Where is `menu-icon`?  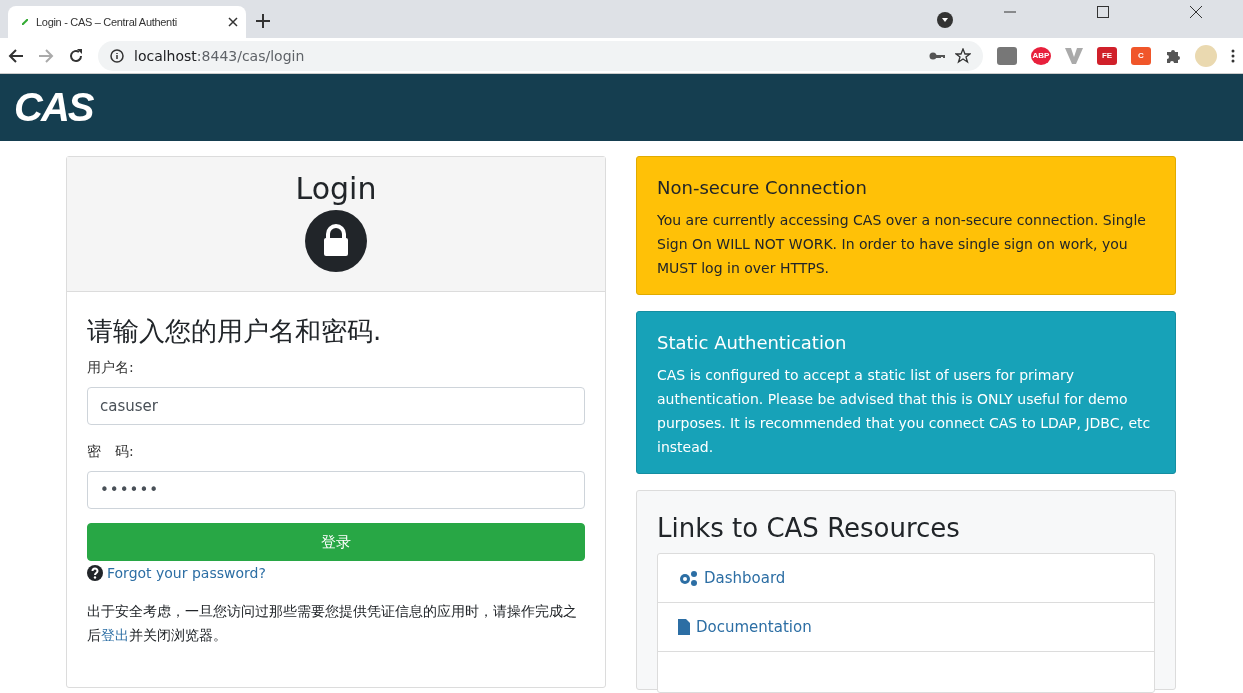 menu-icon is located at coordinates (1233, 55).